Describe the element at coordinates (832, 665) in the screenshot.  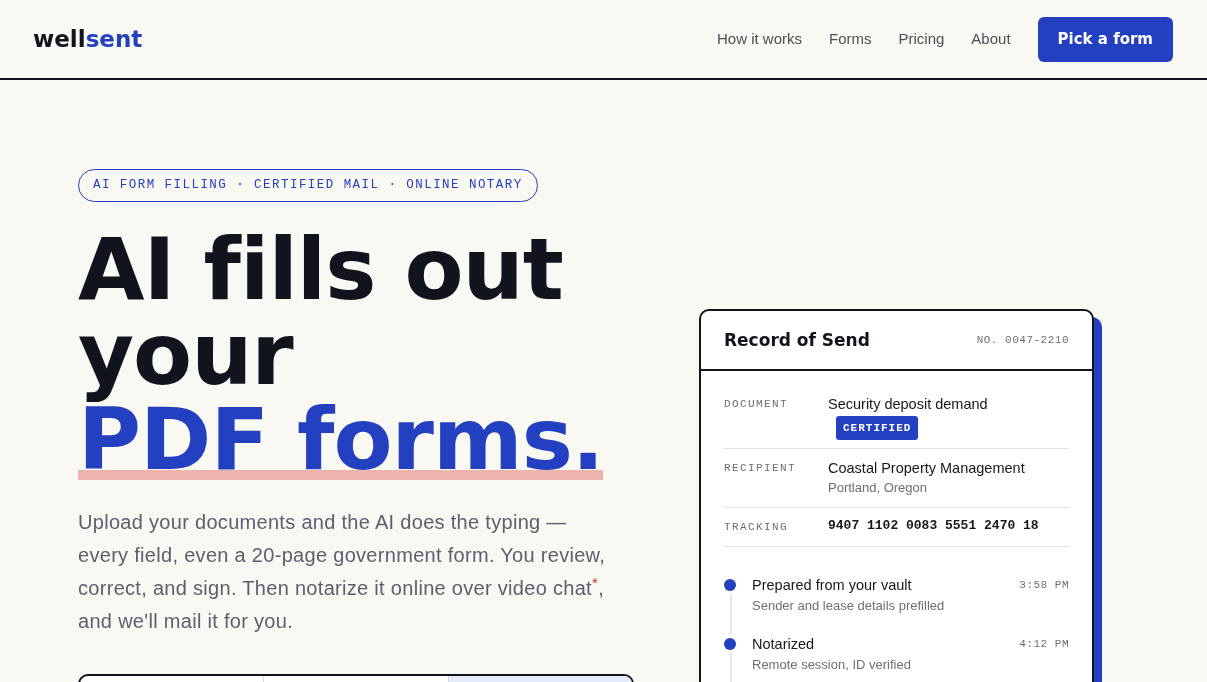
I see `event-detail: Remote session, ID verified` at that location.